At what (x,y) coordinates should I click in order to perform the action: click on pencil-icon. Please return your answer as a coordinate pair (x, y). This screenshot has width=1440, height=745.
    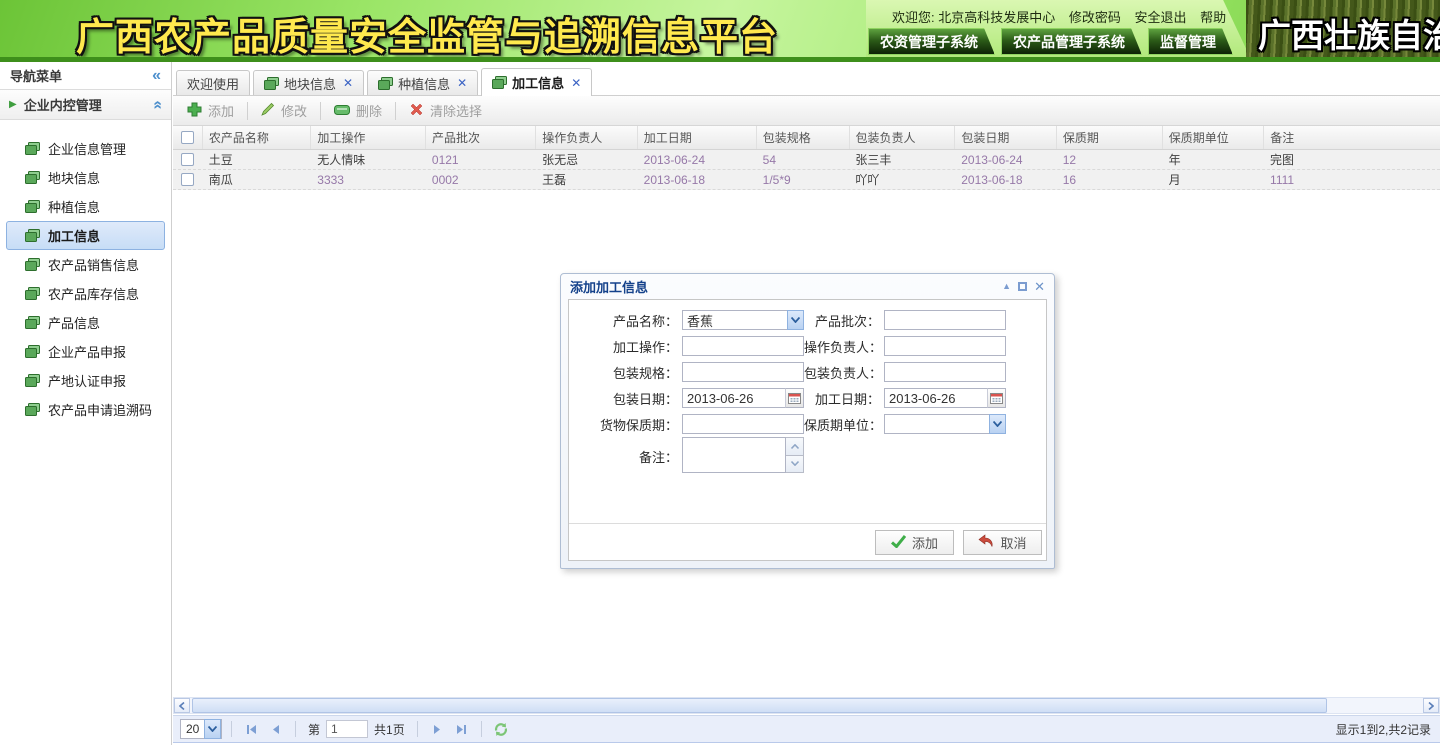
    Looking at the image, I should click on (268, 110).